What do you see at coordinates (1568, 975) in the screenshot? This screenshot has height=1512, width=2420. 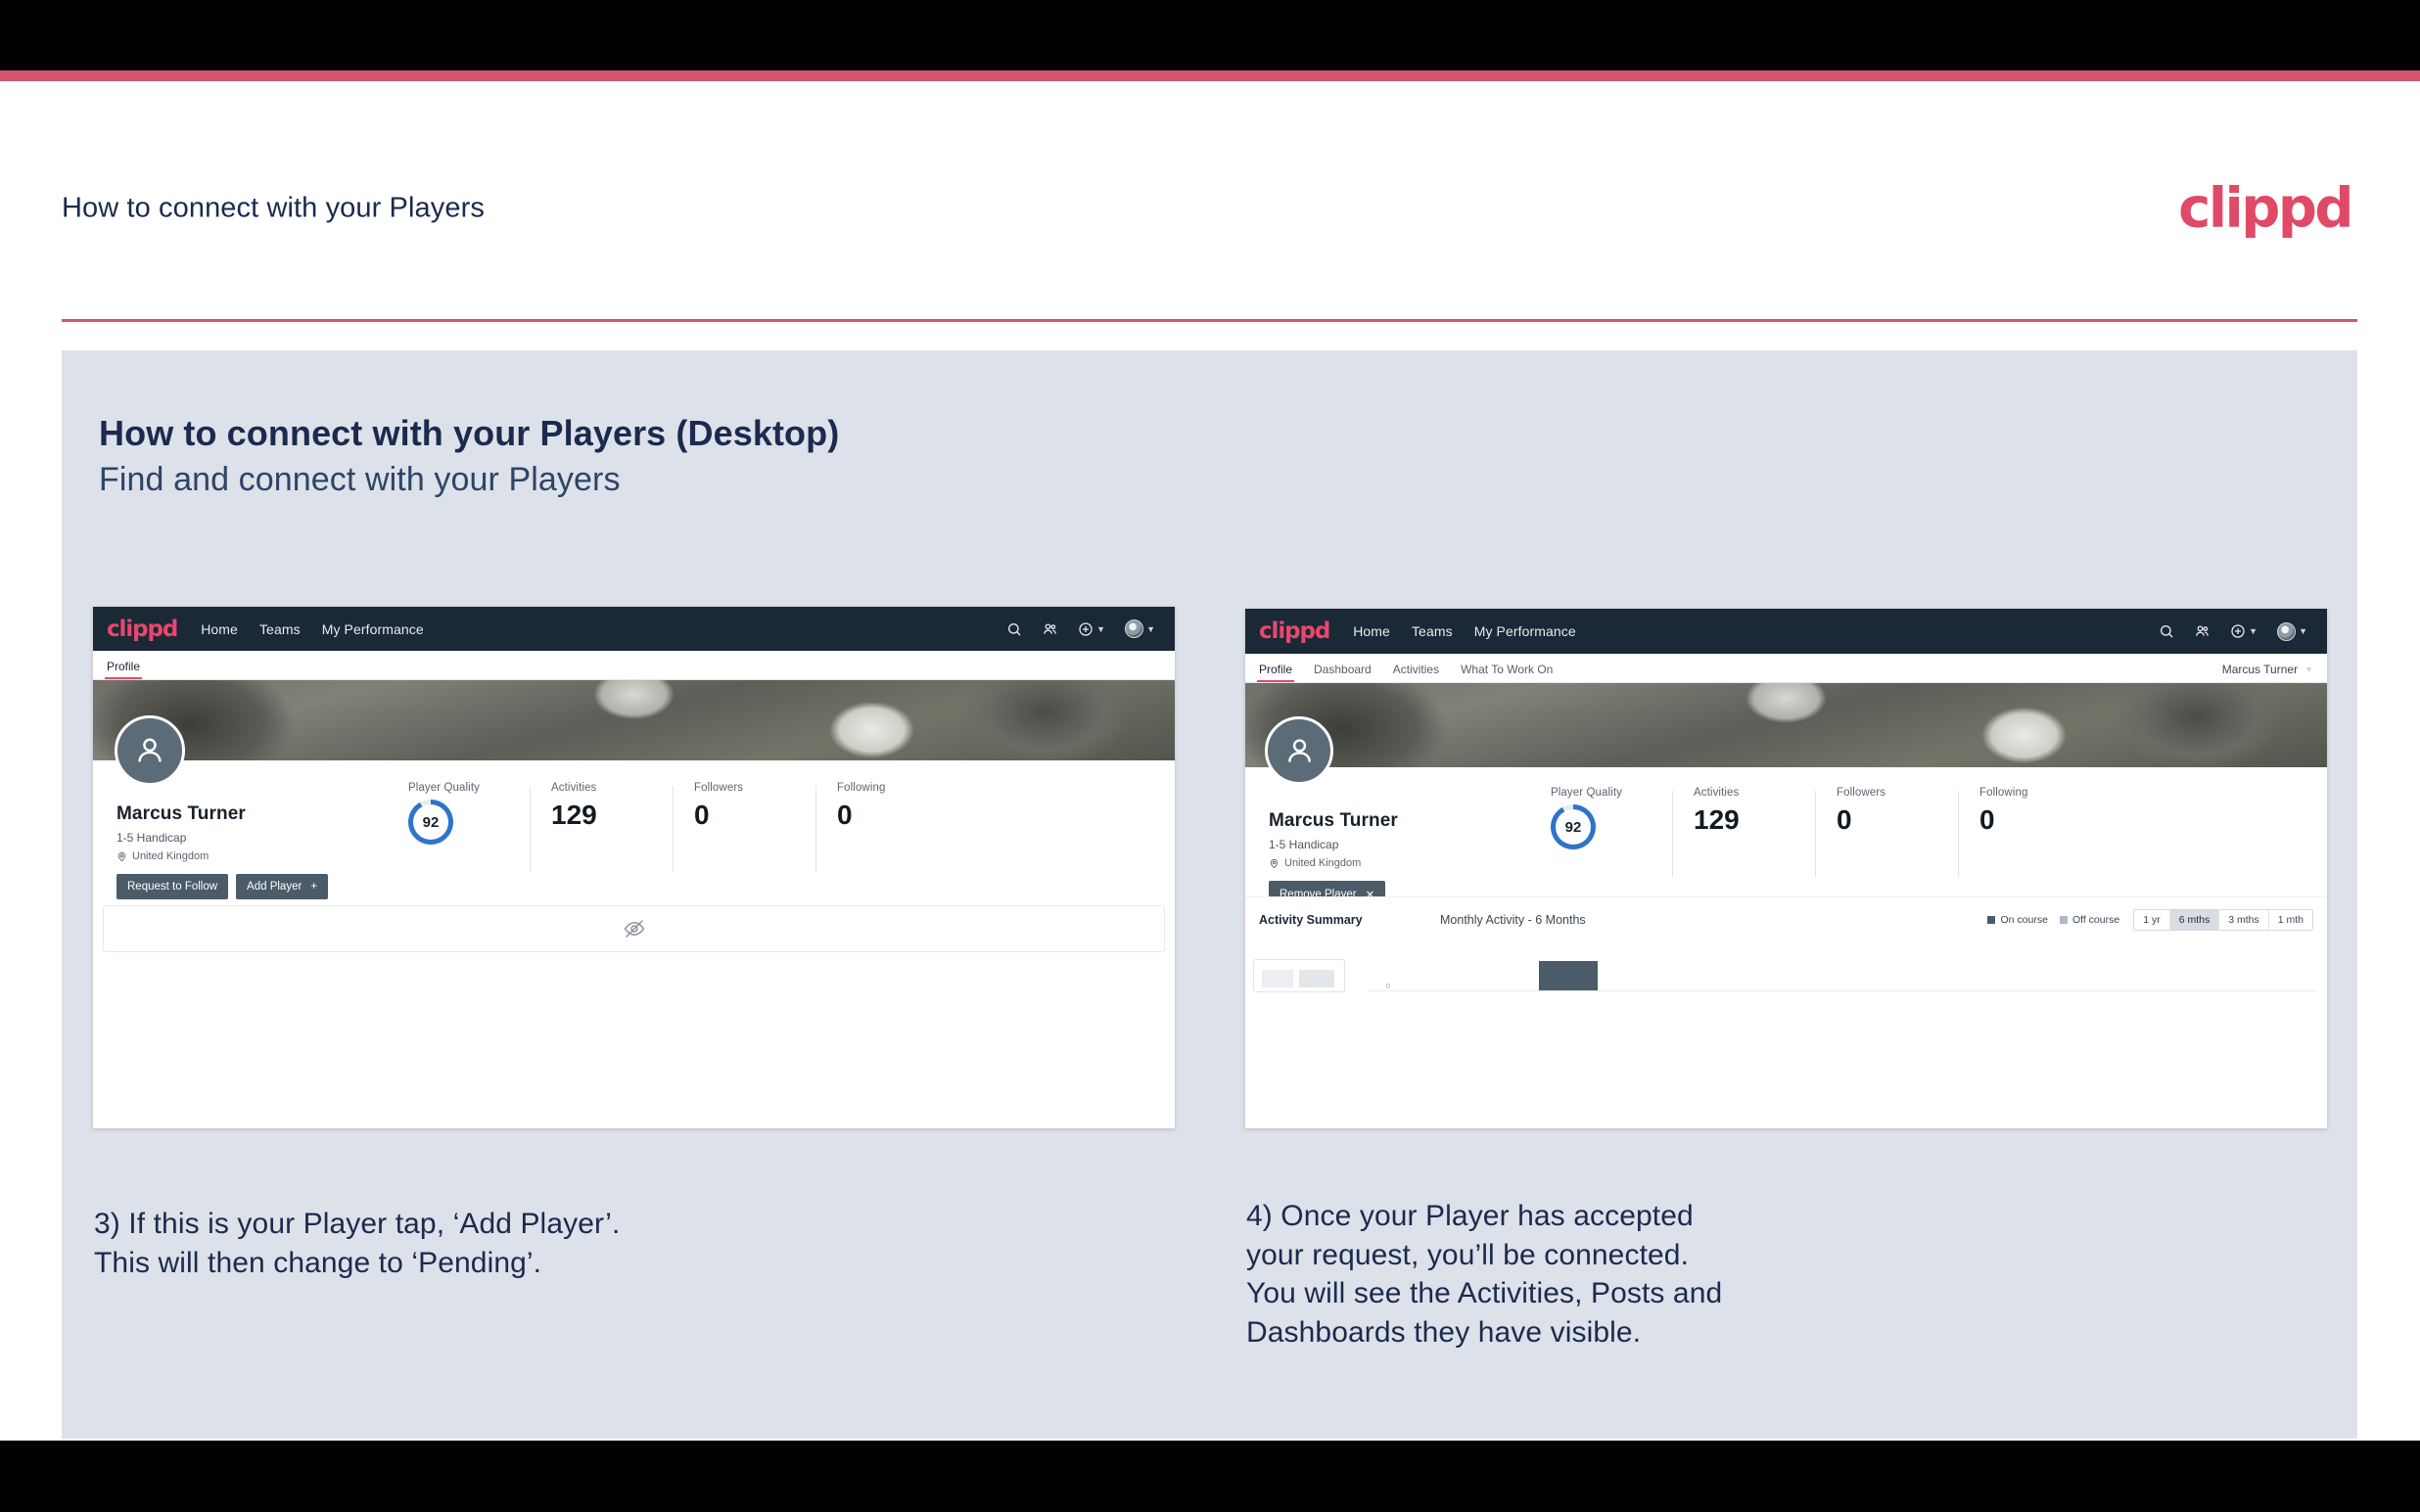 I see `chart-bar` at bounding box center [1568, 975].